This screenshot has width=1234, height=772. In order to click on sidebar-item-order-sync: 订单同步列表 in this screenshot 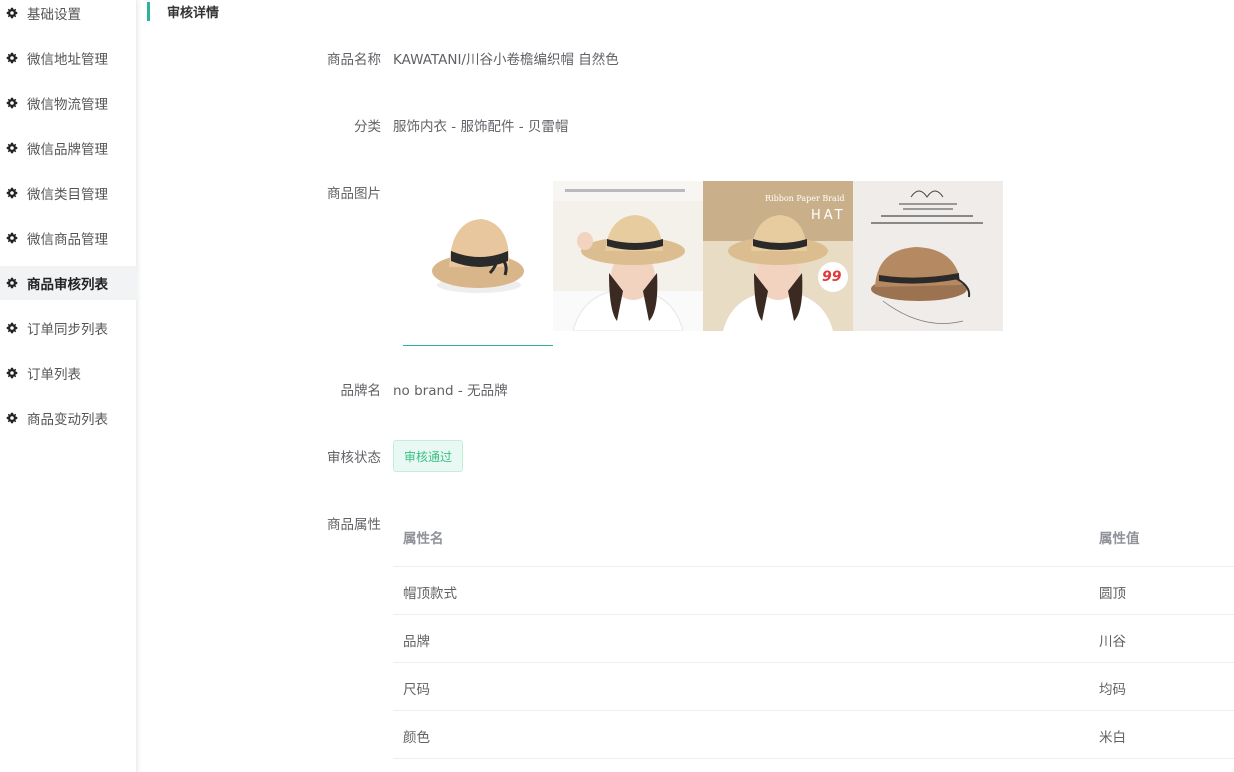, I will do `click(68, 328)`.